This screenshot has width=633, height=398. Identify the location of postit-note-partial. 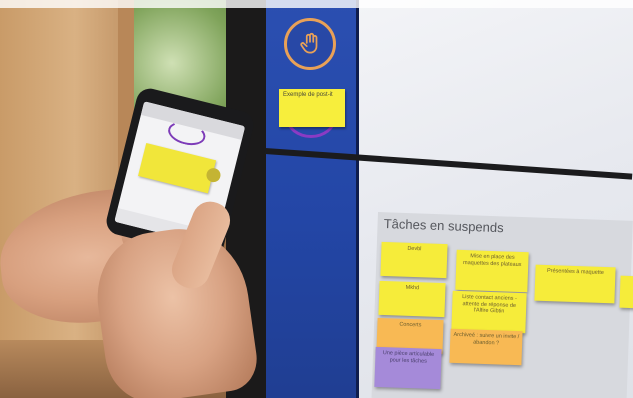
(626, 292).